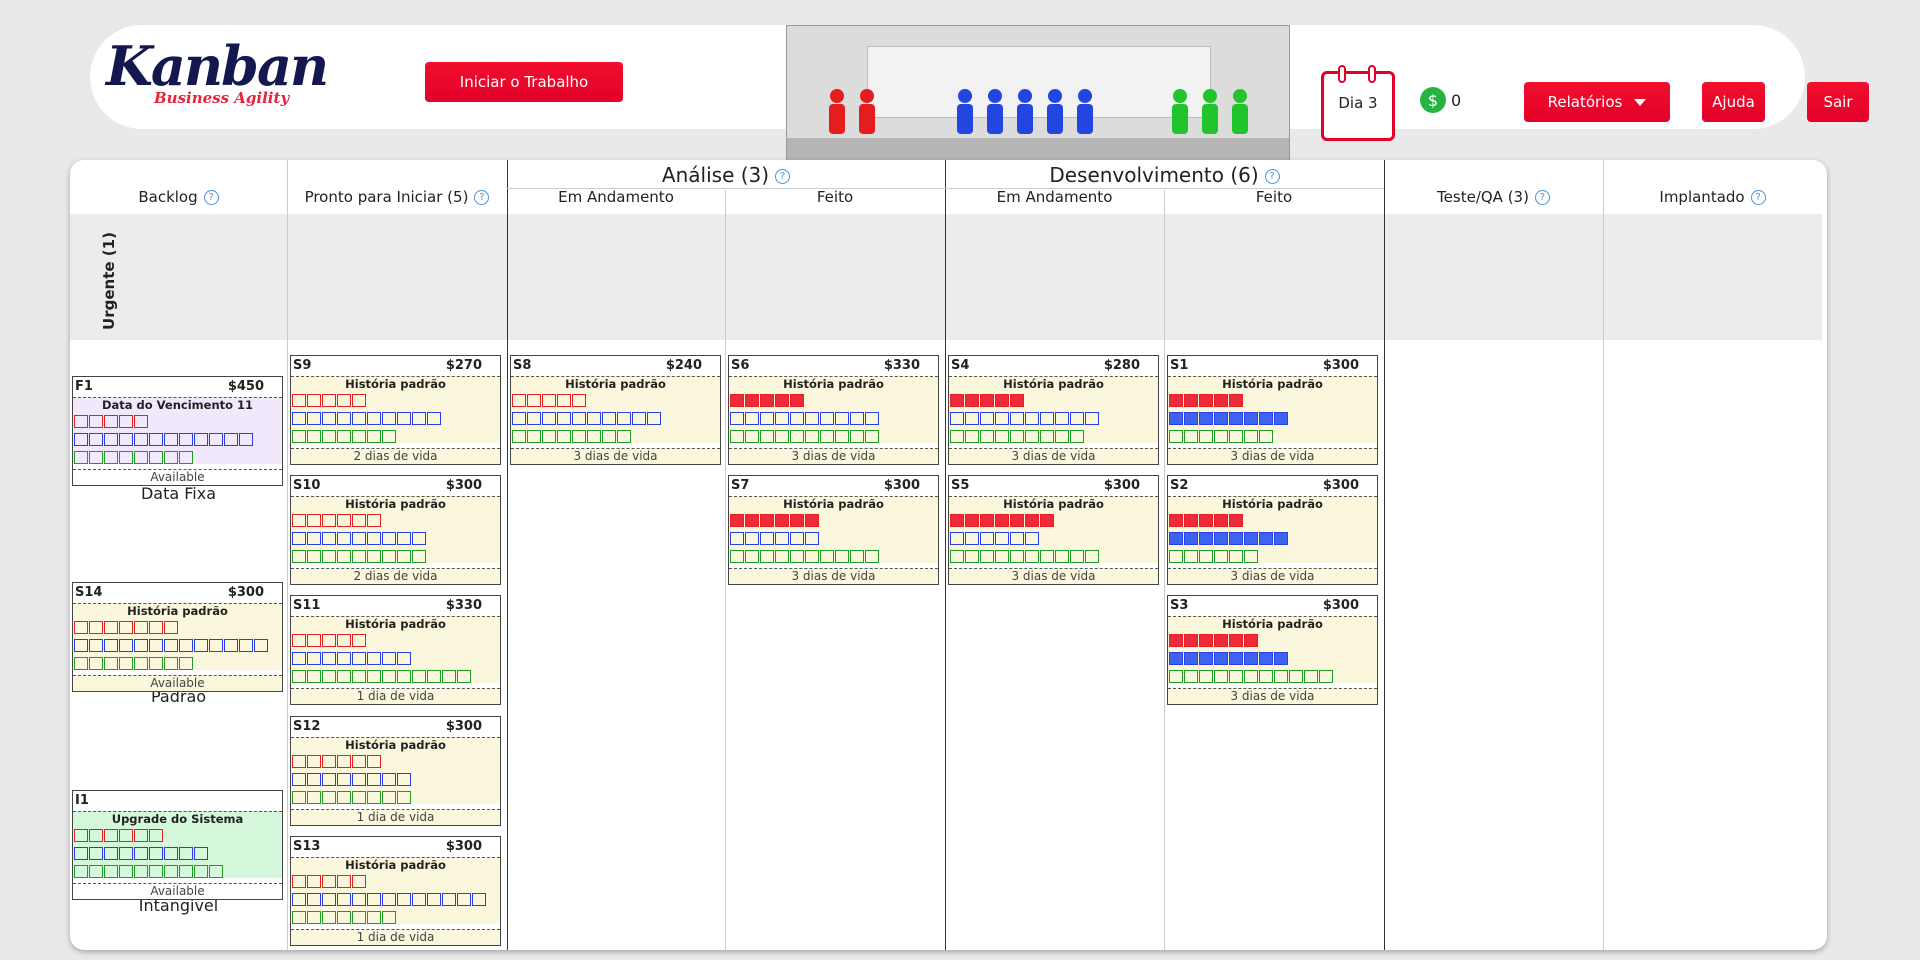 This screenshot has height=960, width=1920. What do you see at coordinates (1542, 197) in the screenshot?
I see `test-help-icon: ?` at bounding box center [1542, 197].